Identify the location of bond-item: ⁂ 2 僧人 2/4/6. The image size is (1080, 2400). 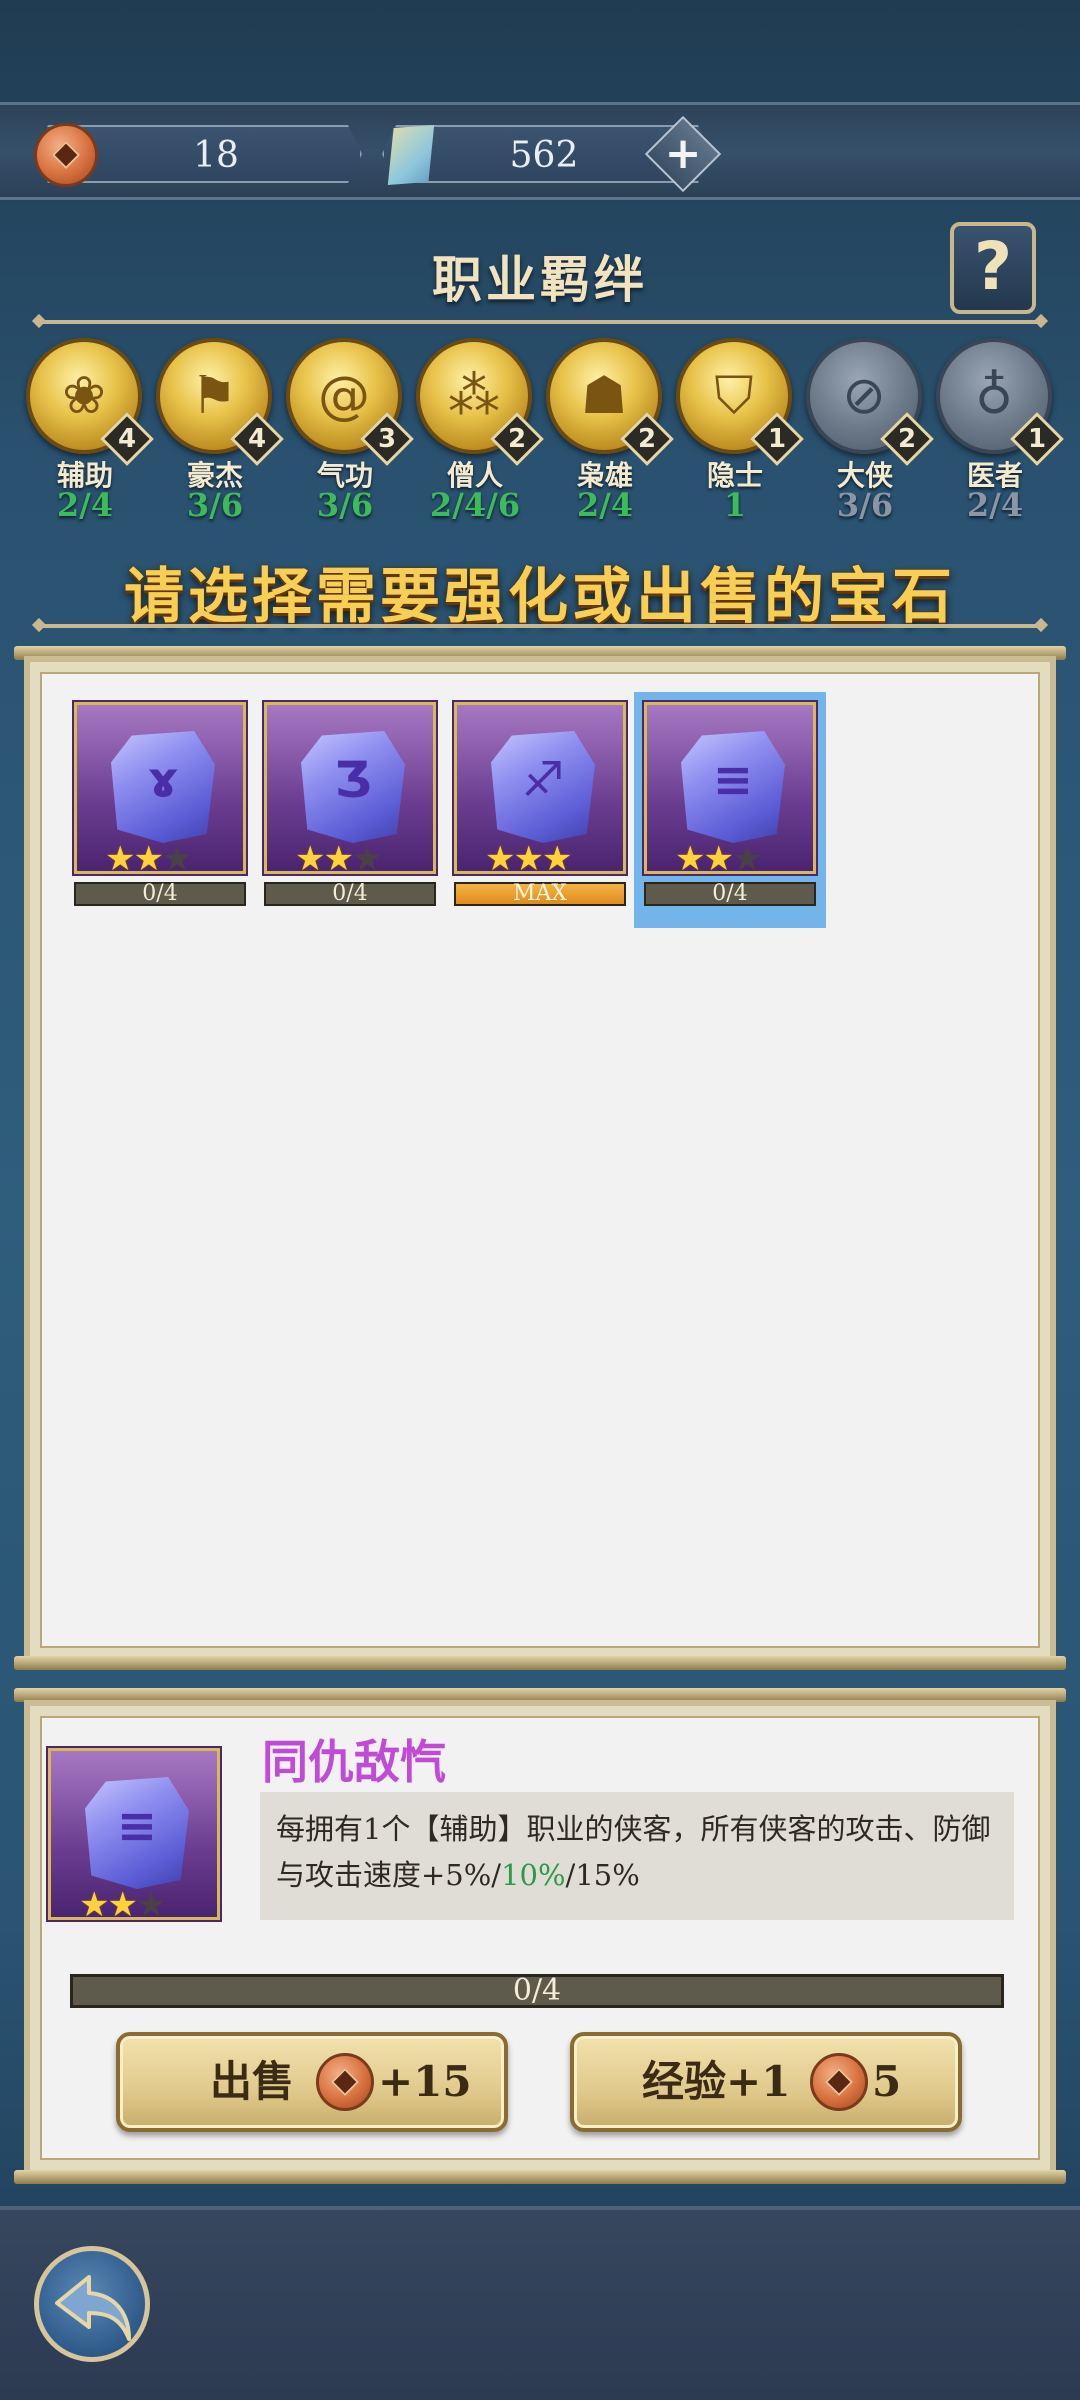
(480, 433).